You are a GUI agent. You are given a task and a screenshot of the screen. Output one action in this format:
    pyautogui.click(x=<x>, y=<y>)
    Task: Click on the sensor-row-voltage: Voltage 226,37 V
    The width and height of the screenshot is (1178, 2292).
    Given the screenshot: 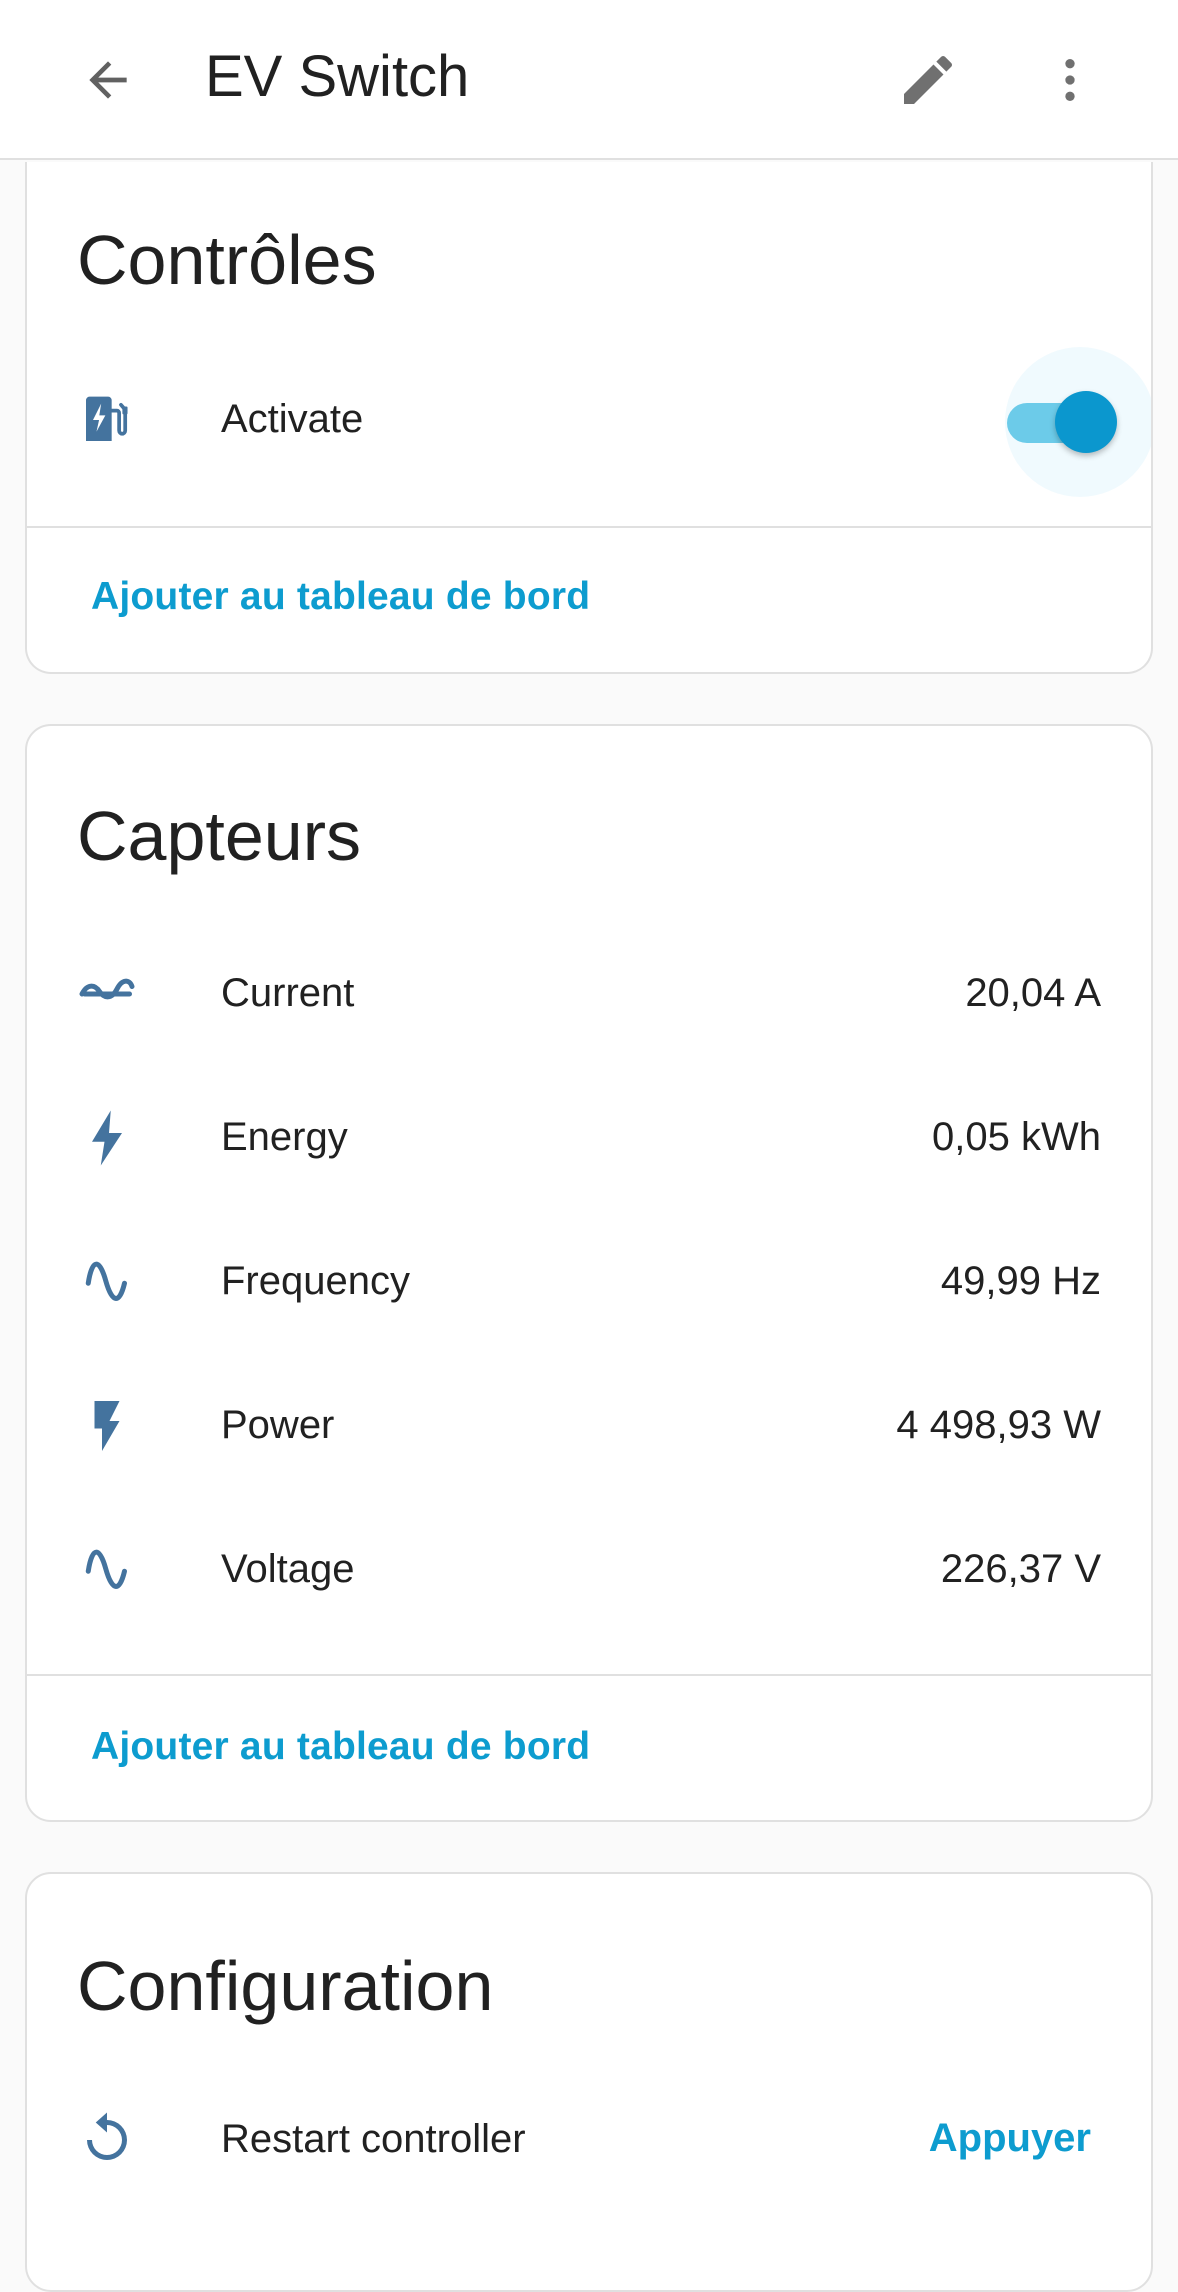 What is the action you would take?
    pyautogui.click(x=589, y=1568)
    